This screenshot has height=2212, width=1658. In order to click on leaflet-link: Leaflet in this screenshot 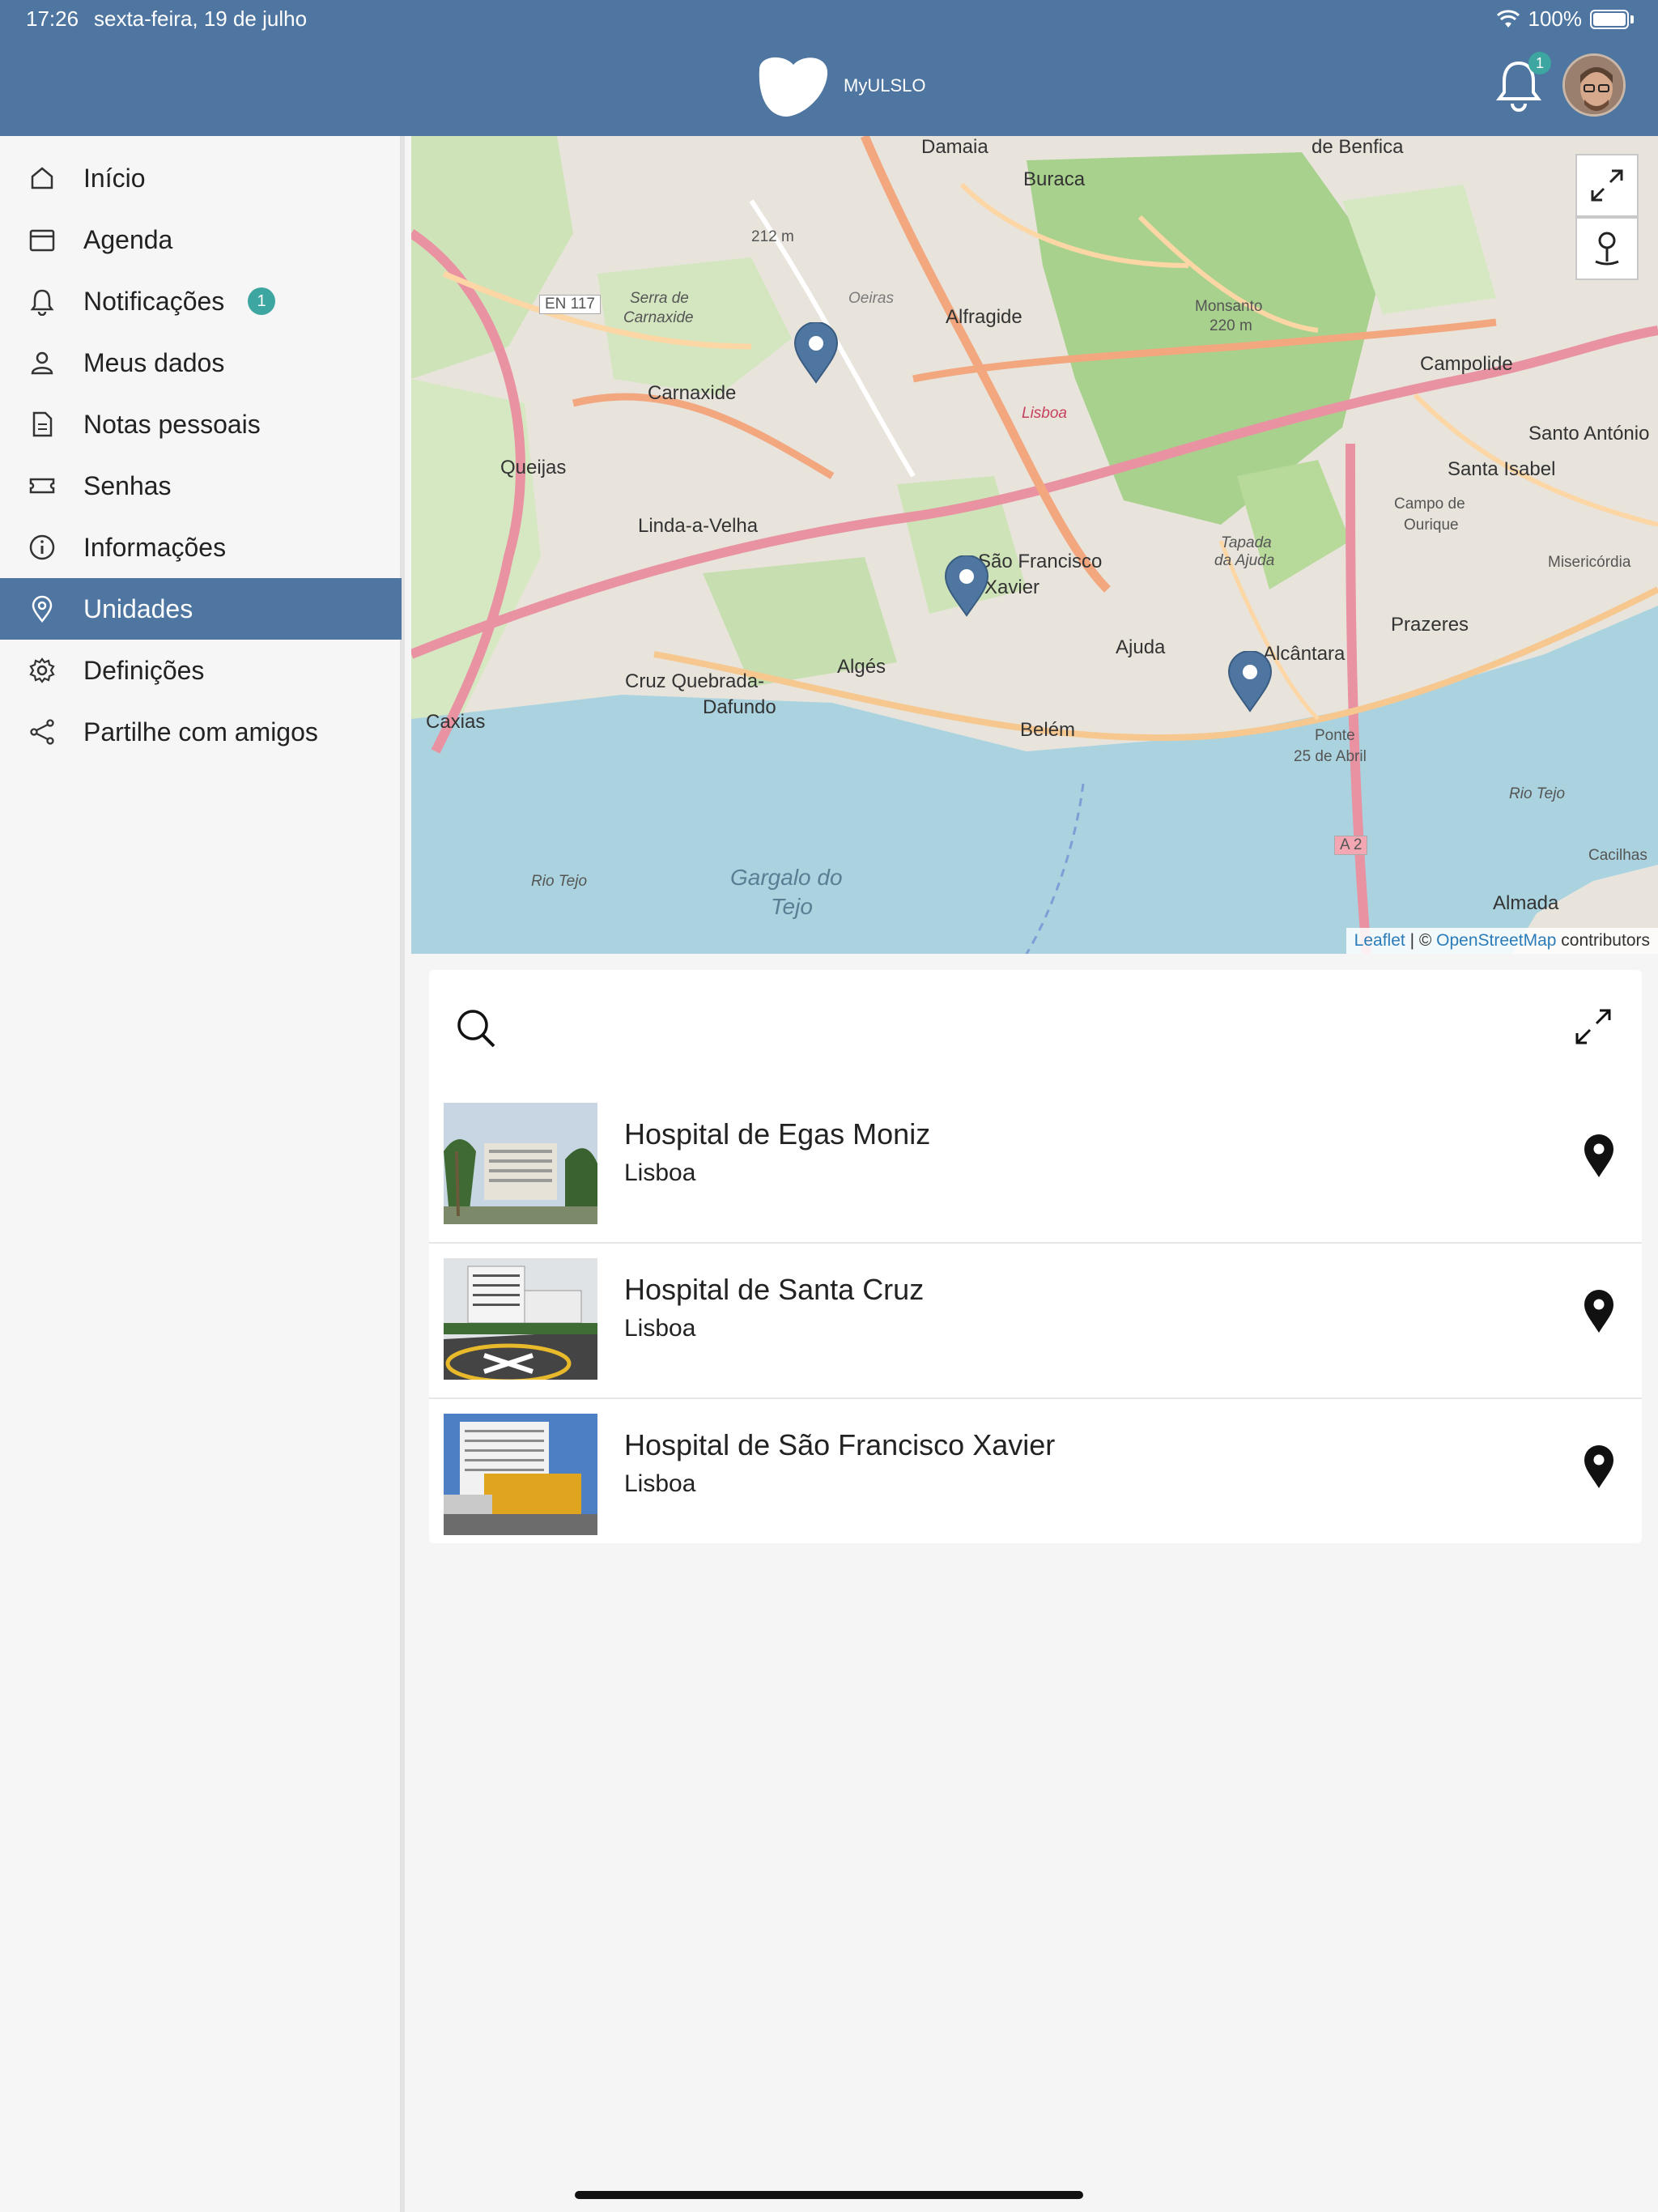, I will do `click(1379, 941)`.